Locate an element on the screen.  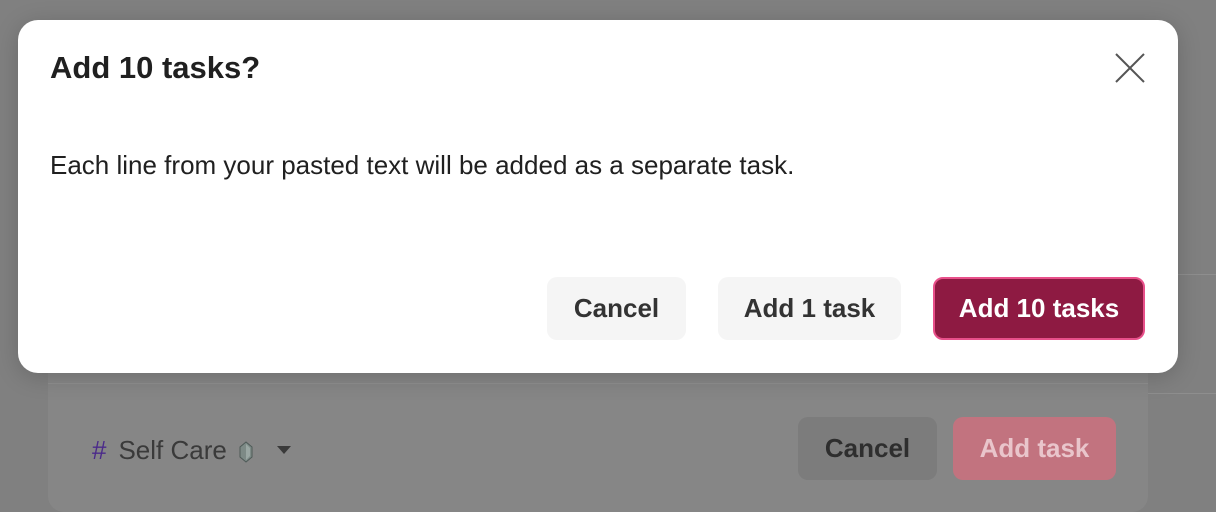
gem-icon is located at coordinates (246, 451).